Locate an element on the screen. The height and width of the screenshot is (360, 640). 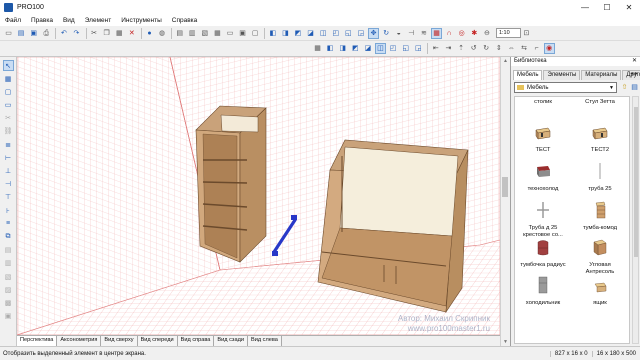
rotate-cw-icon: ↻ is located at coordinates (486, 48).